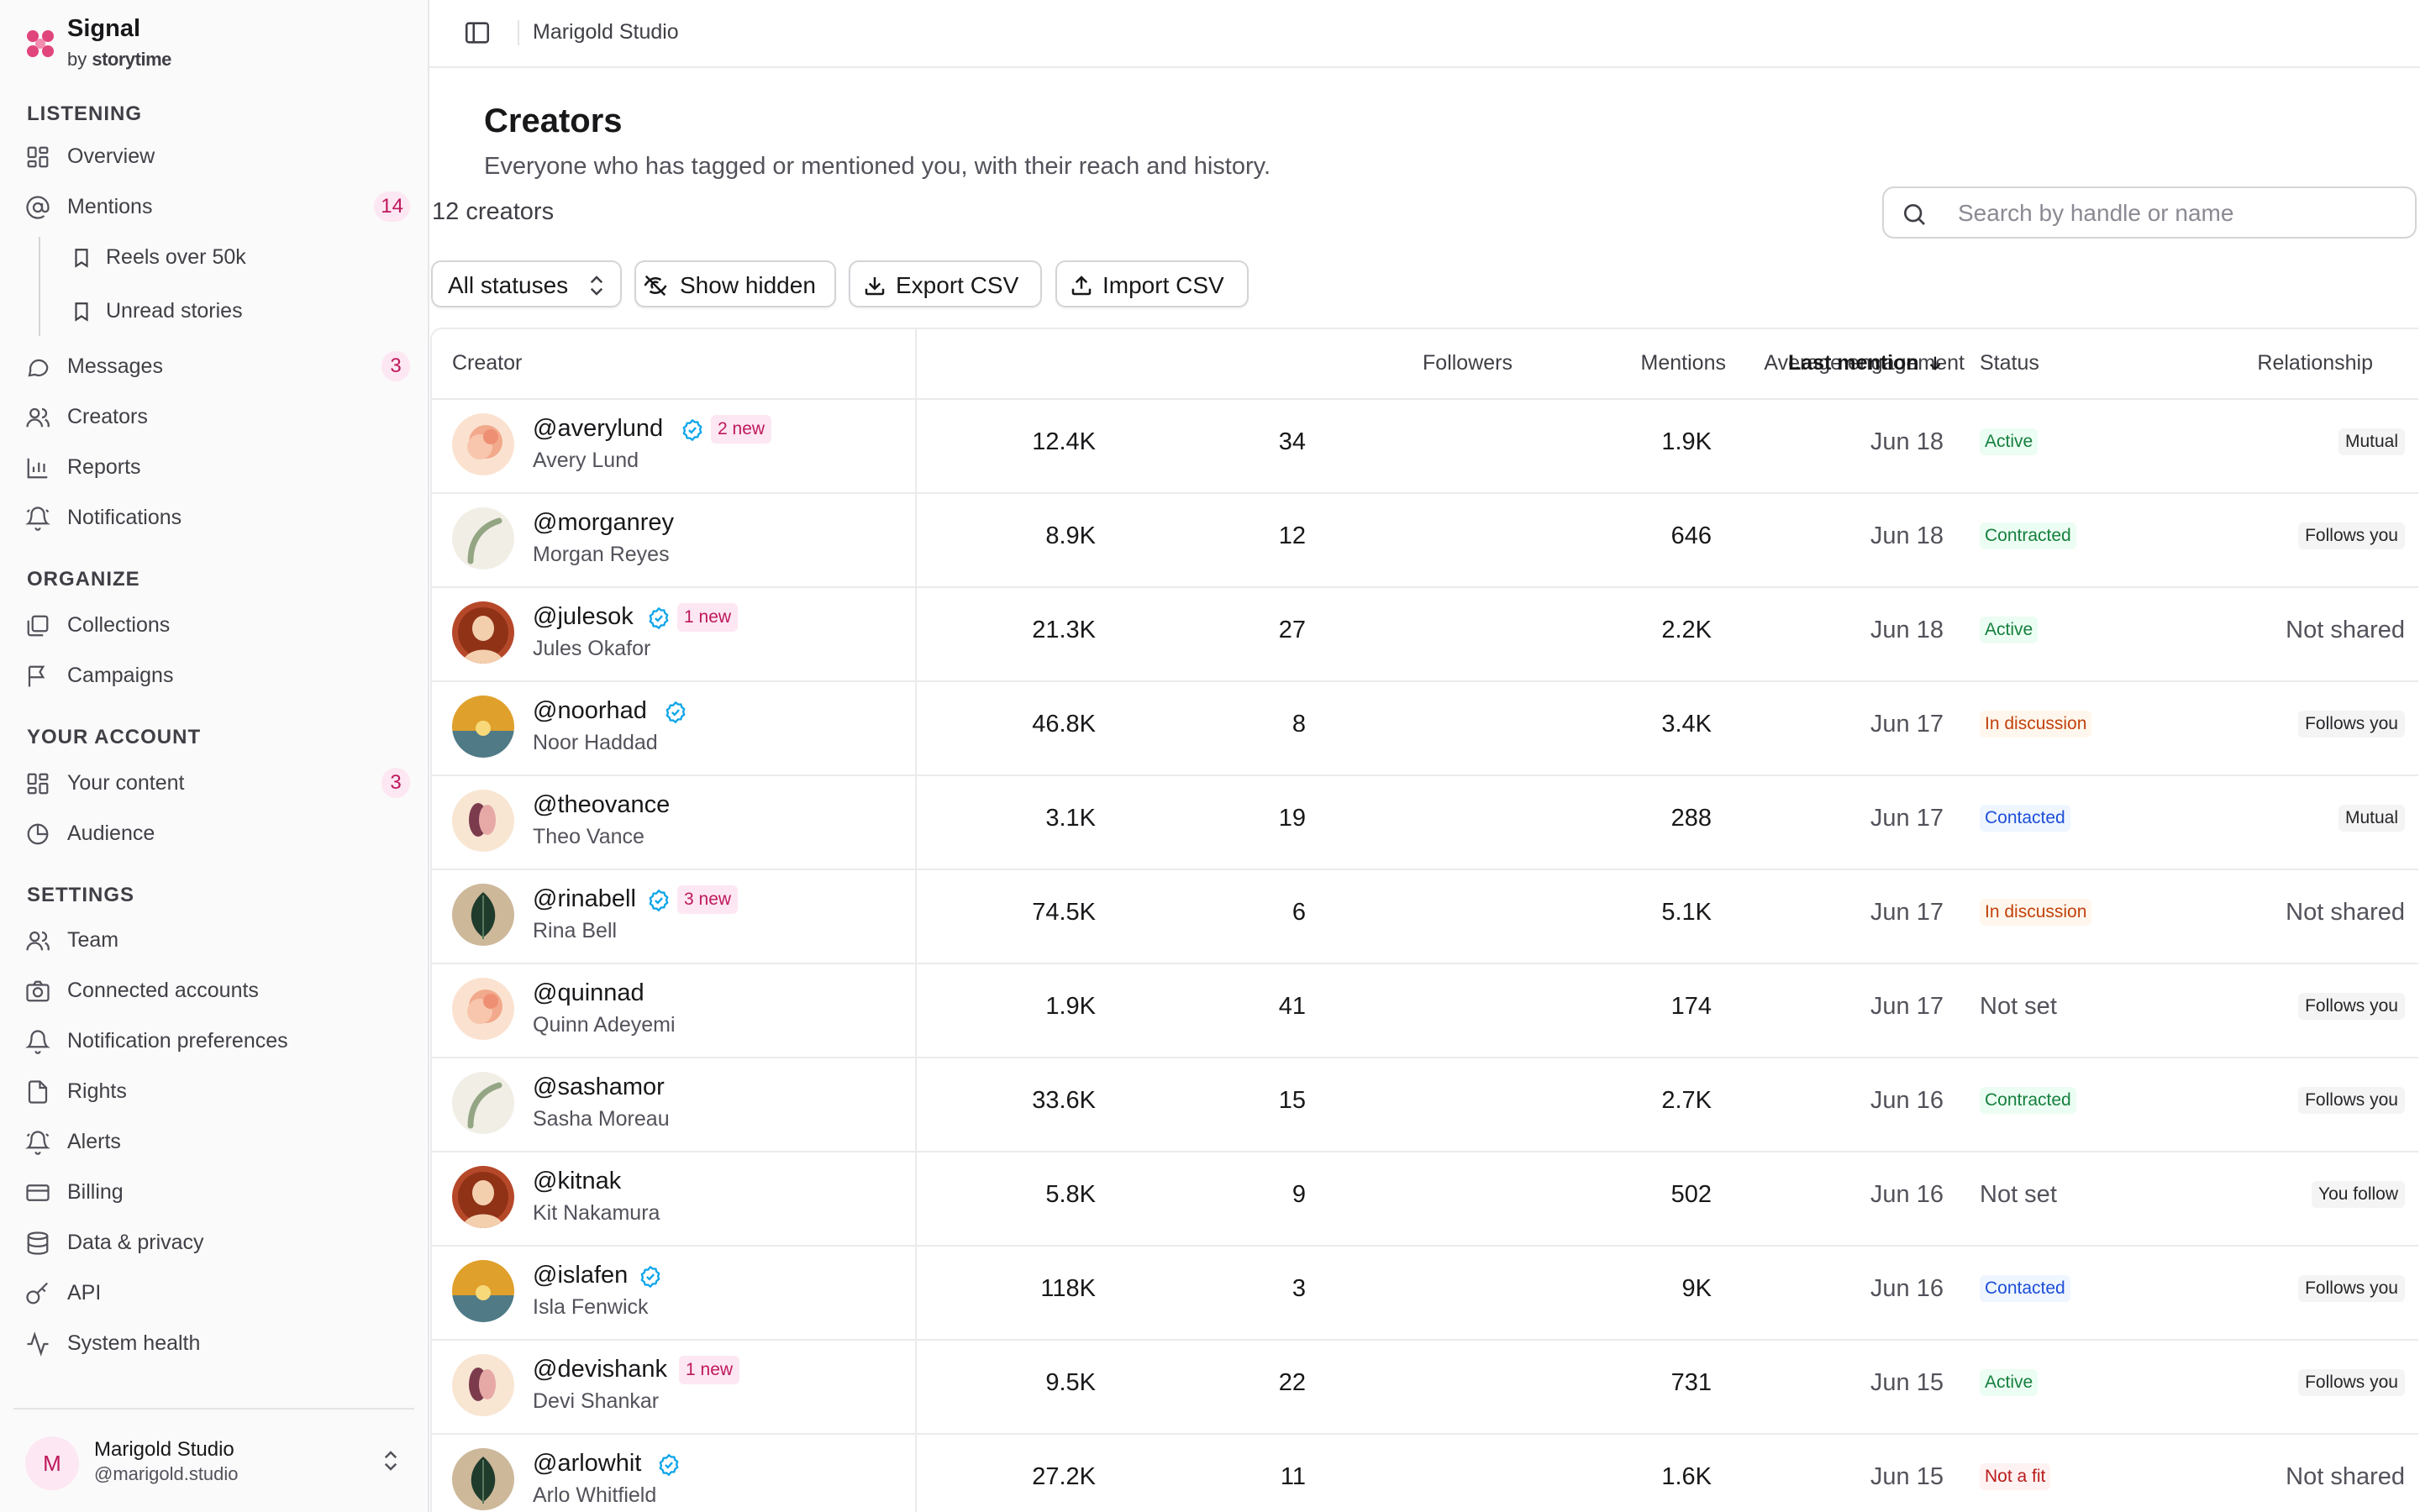 The height and width of the screenshot is (1512, 2420). Describe the element at coordinates (1468, 363) in the screenshot. I see `column-header-followers: Followers` at that location.